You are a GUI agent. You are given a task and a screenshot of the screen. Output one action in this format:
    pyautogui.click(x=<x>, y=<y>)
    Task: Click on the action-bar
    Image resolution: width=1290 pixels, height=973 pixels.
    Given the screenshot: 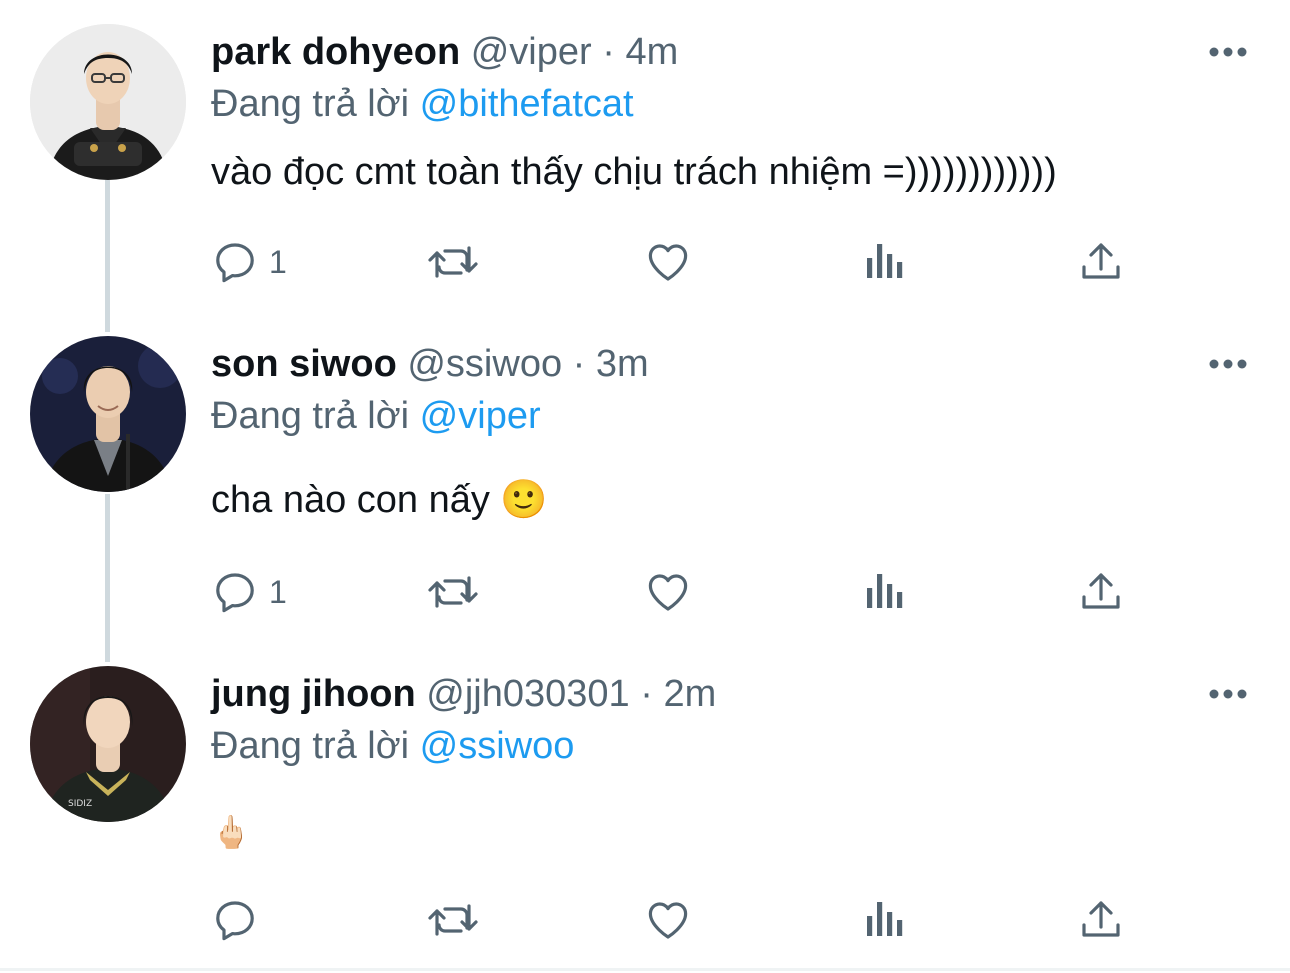 What is the action you would take?
    pyautogui.click(x=671, y=920)
    